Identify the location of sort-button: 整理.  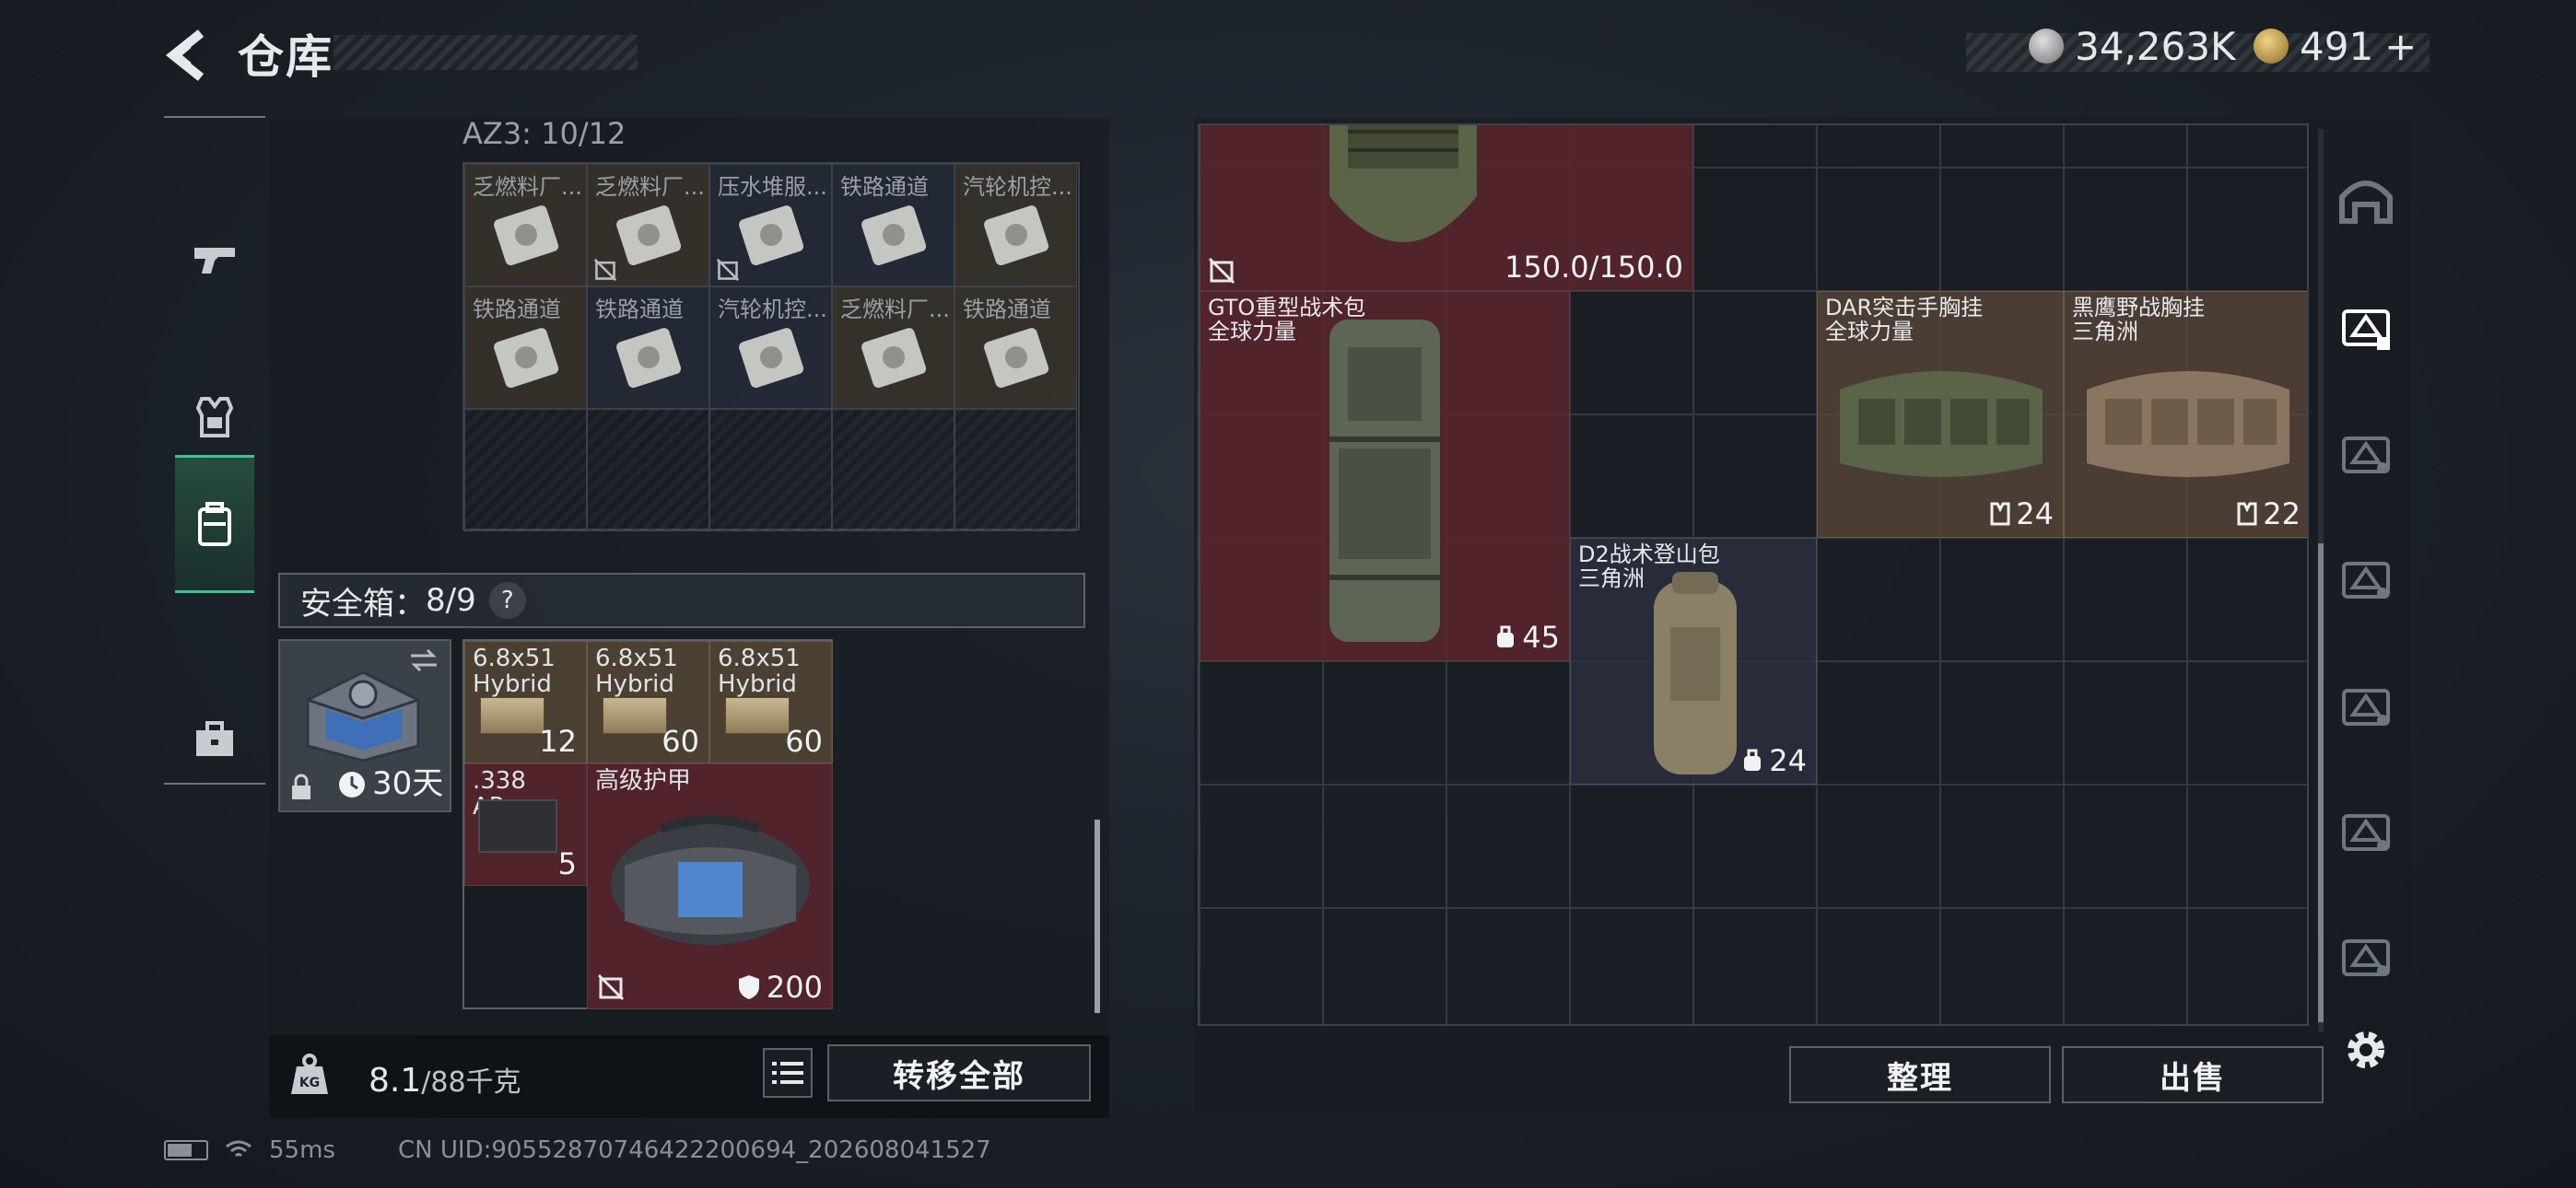
(1920, 1074).